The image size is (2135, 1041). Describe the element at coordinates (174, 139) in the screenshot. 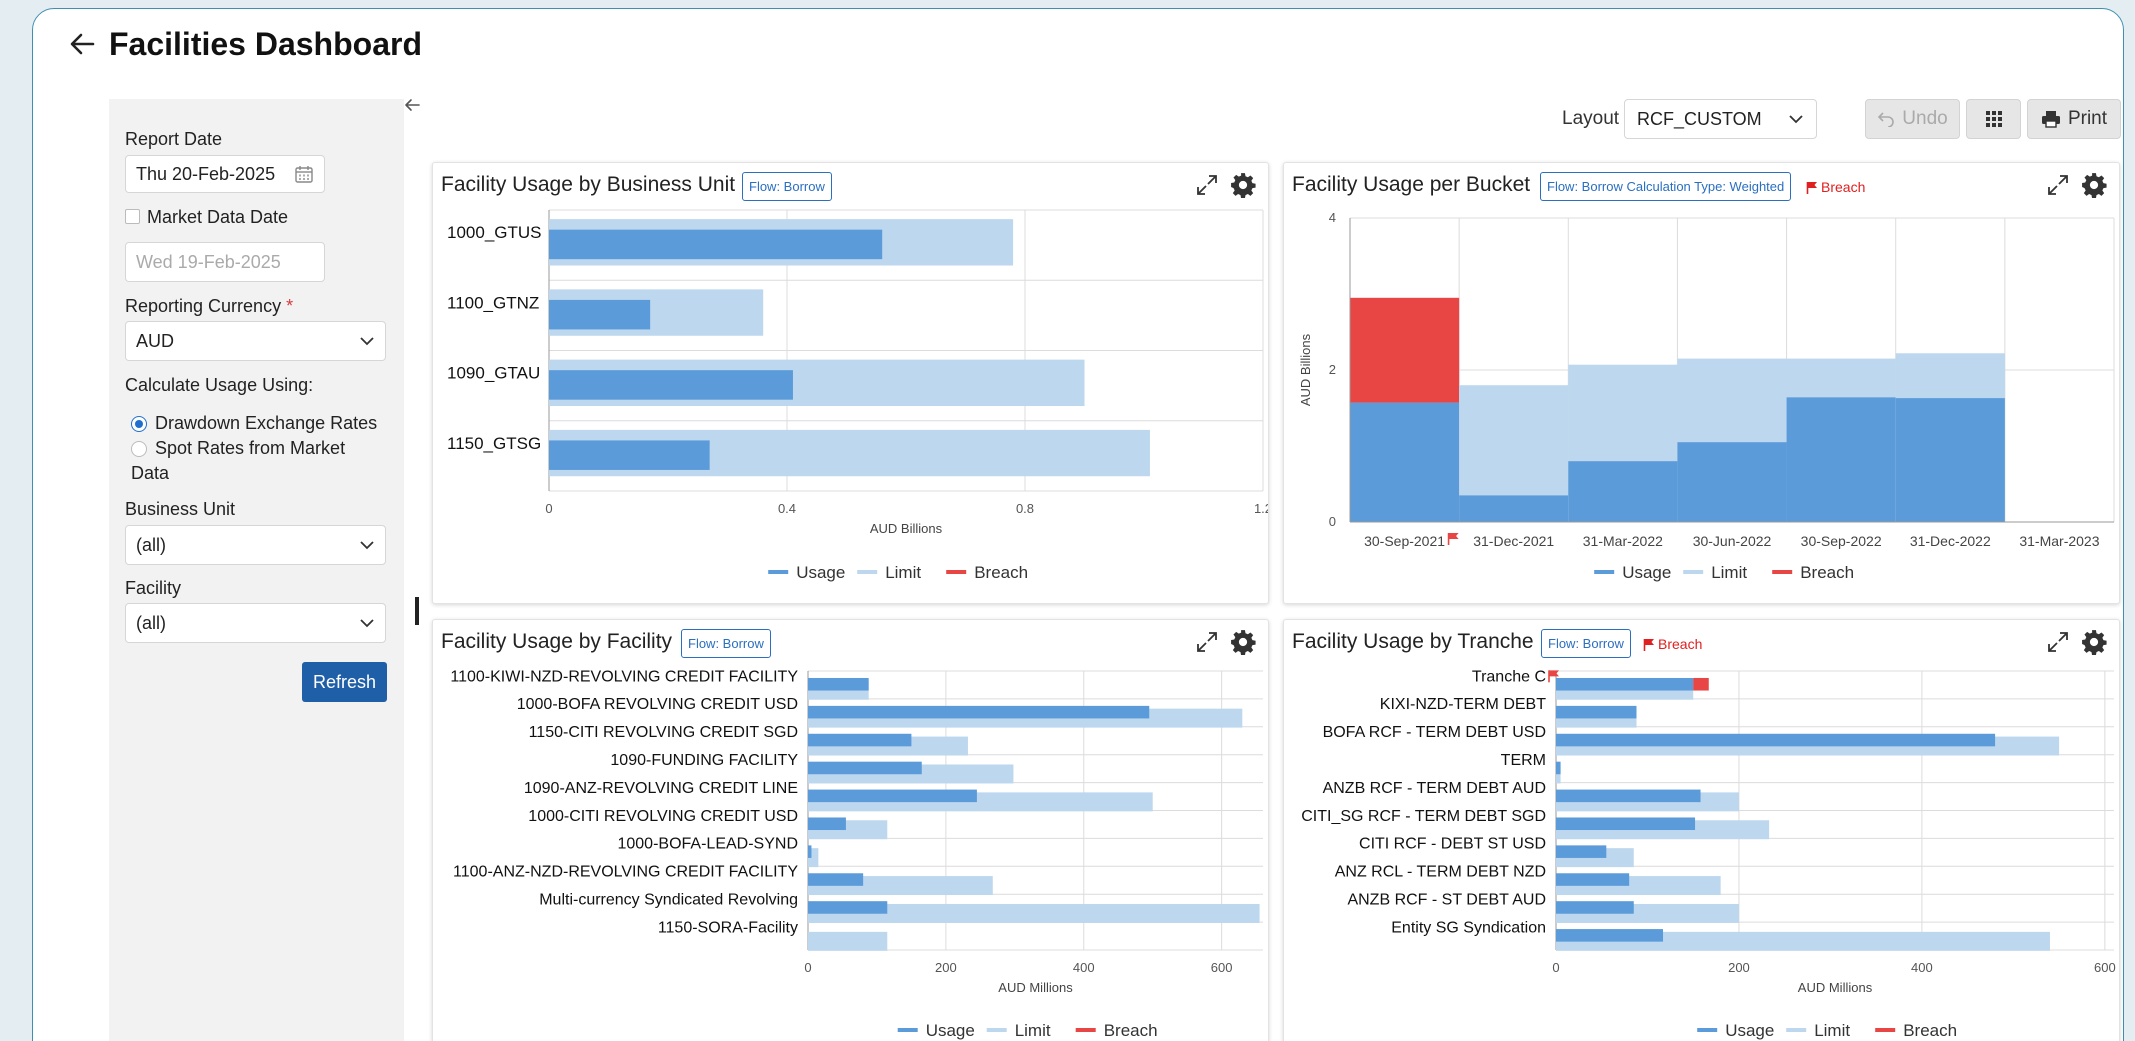

I see `report-date-label: Report Date` at that location.